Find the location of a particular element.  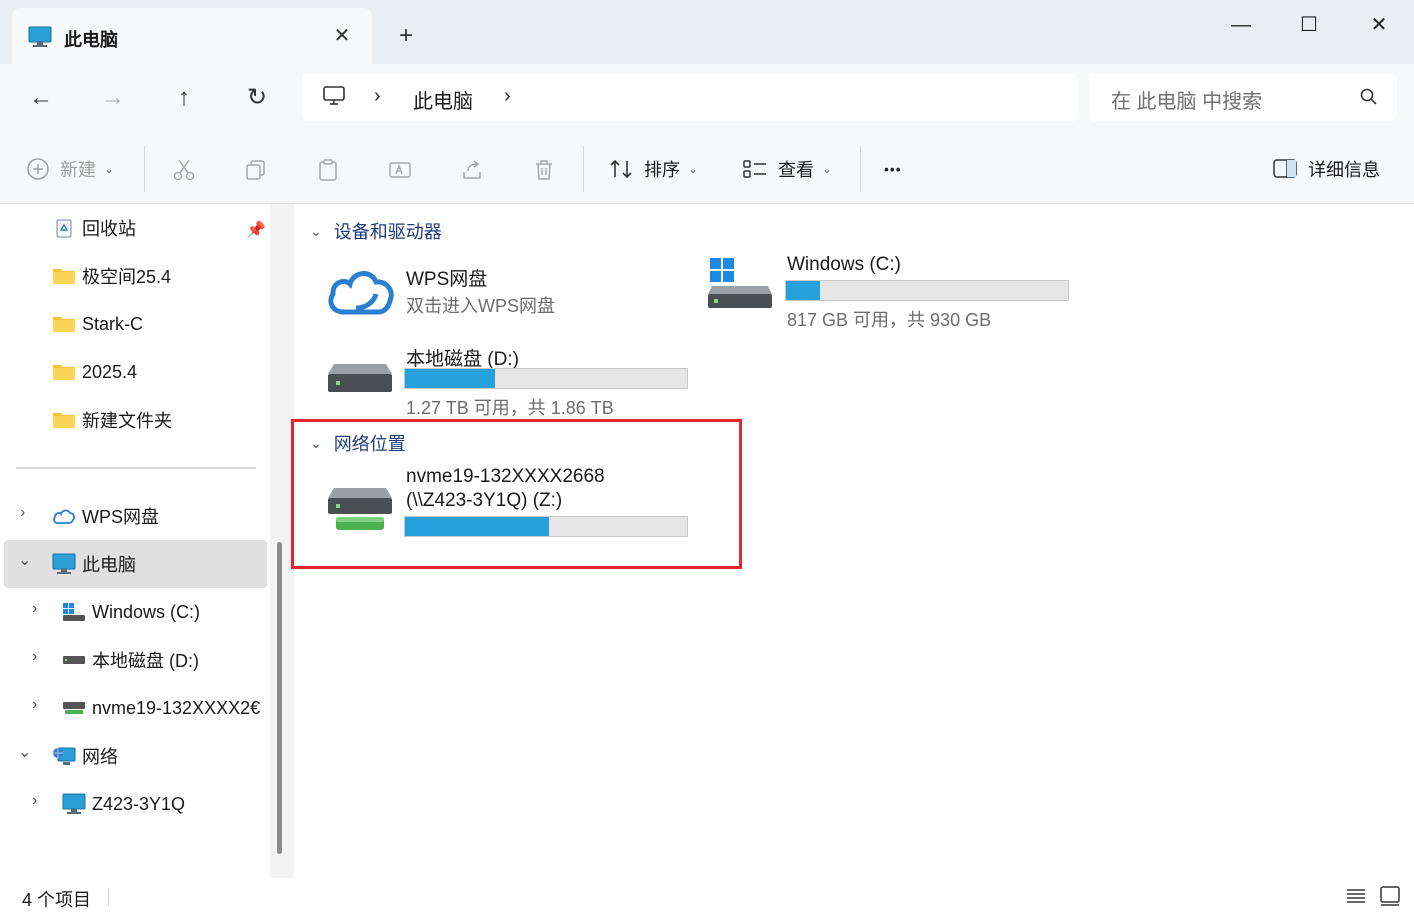

computer-outline-icon is located at coordinates (334, 95).